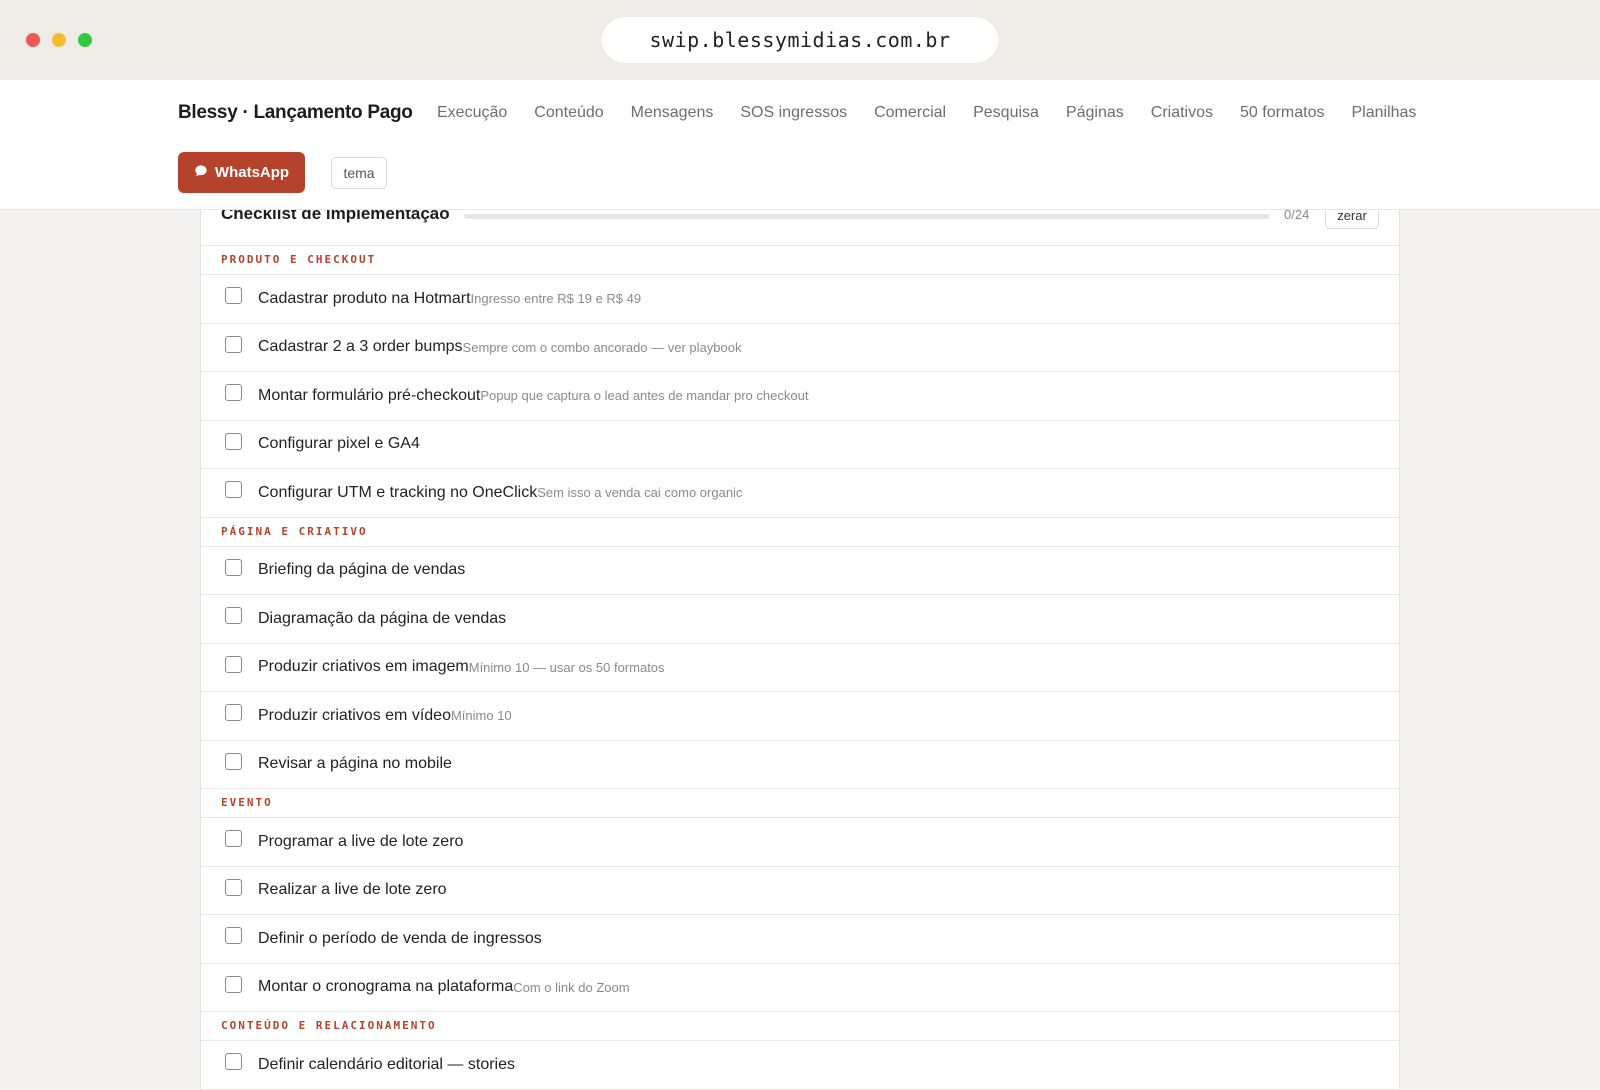  I want to click on checklist-item-note: Mínimo 10, so click(481, 716).